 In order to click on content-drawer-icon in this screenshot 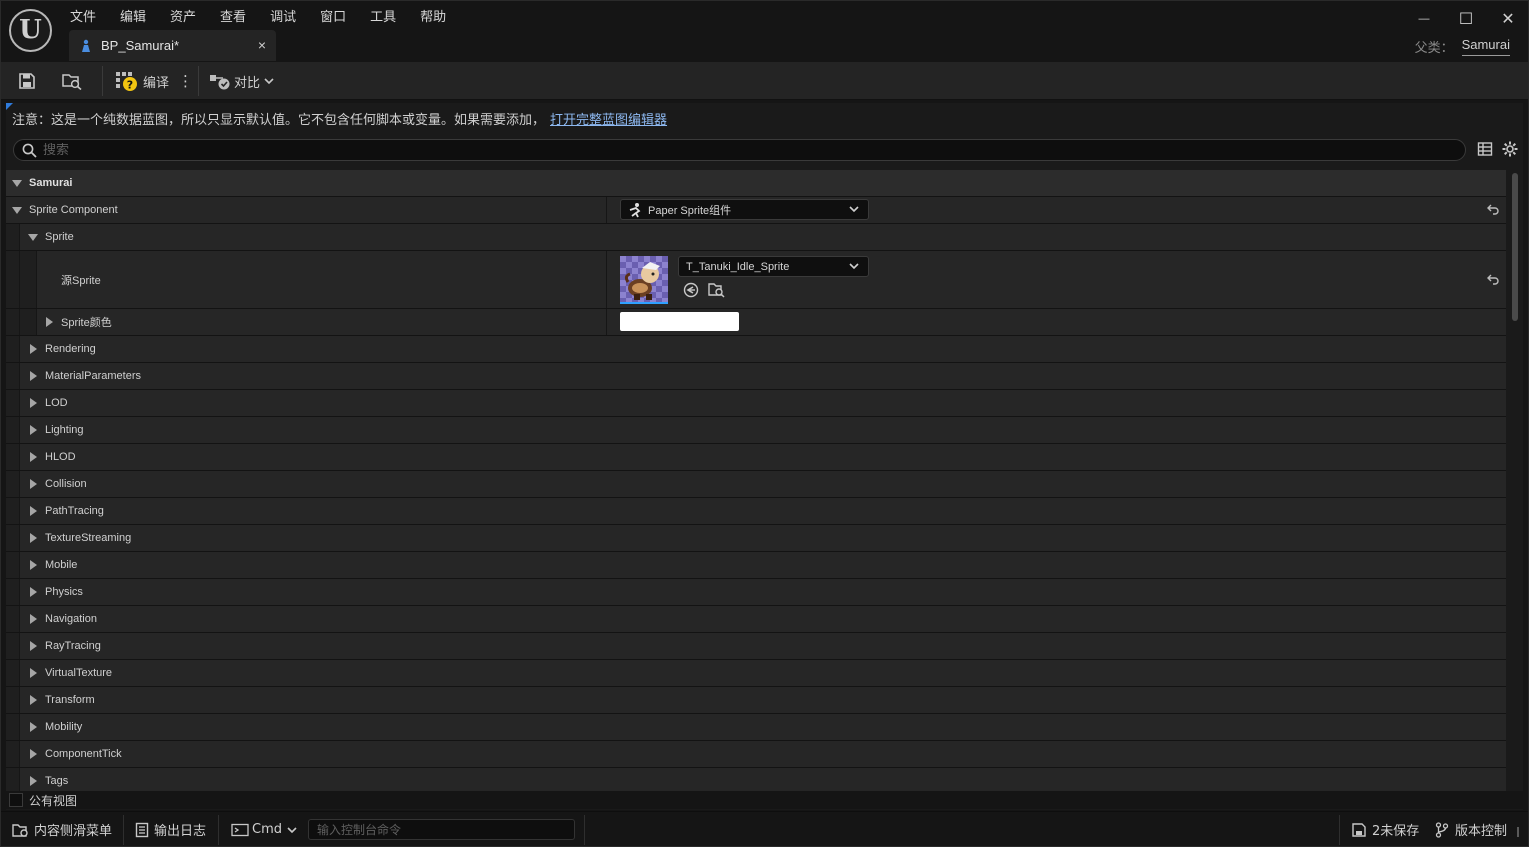, I will do `click(20, 830)`.